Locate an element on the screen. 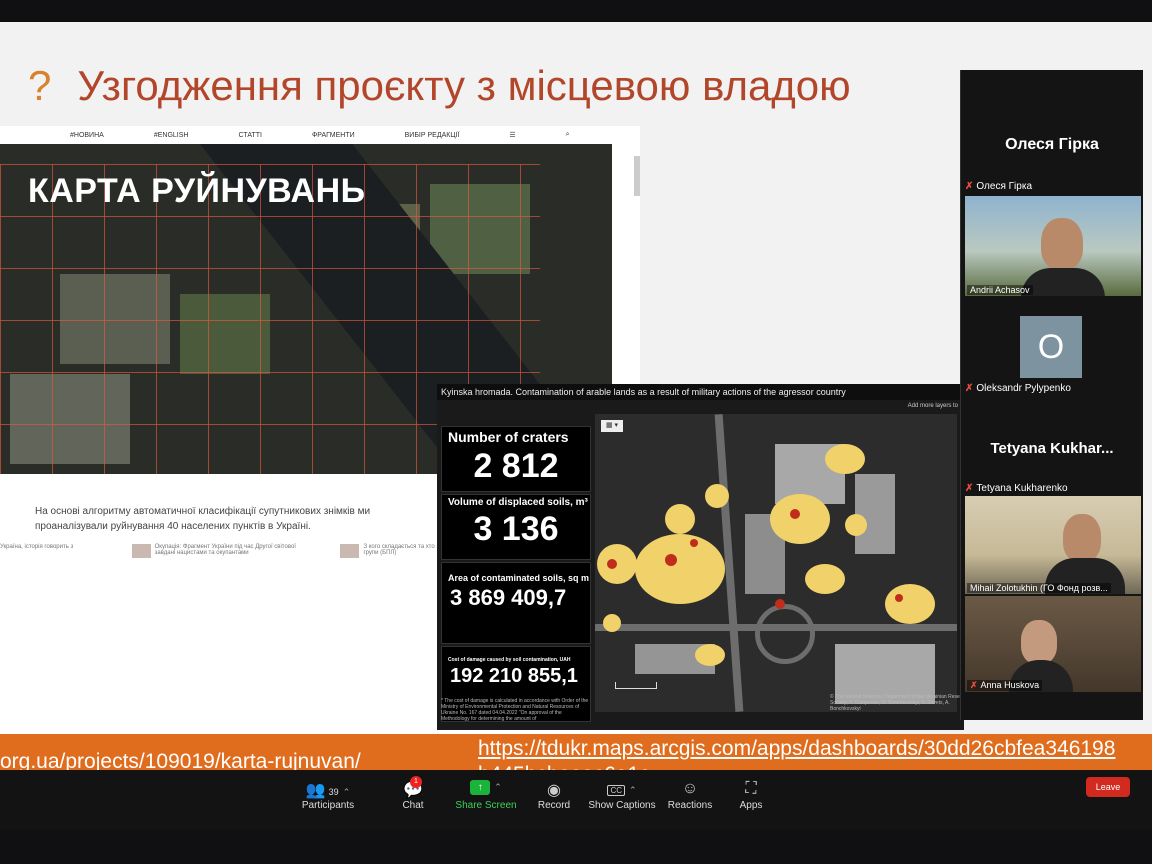 The width and height of the screenshot is (1152, 864). web-nav-item: ВИБІР РЕДАКЦІЇ is located at coordinates (432, 135).